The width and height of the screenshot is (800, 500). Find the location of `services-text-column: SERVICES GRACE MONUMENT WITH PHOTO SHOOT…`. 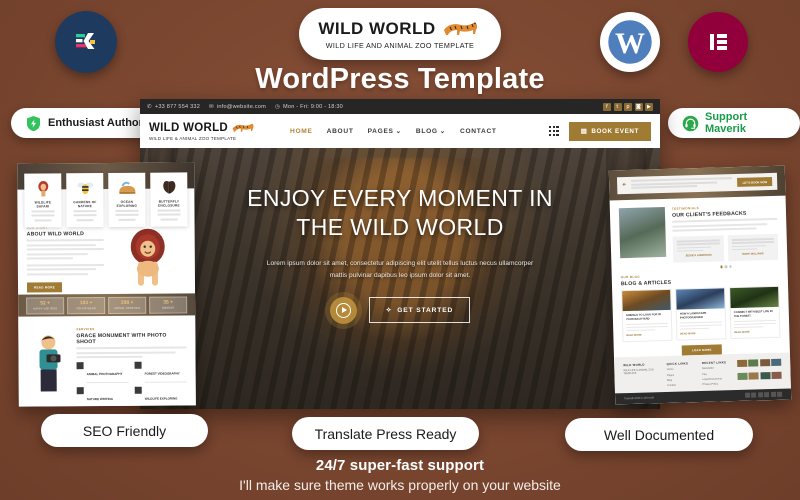

services-text-column: SERVICES GRACE MONUMENT WITH PHOTO SHOOT… is located at coordinates (131, 366).